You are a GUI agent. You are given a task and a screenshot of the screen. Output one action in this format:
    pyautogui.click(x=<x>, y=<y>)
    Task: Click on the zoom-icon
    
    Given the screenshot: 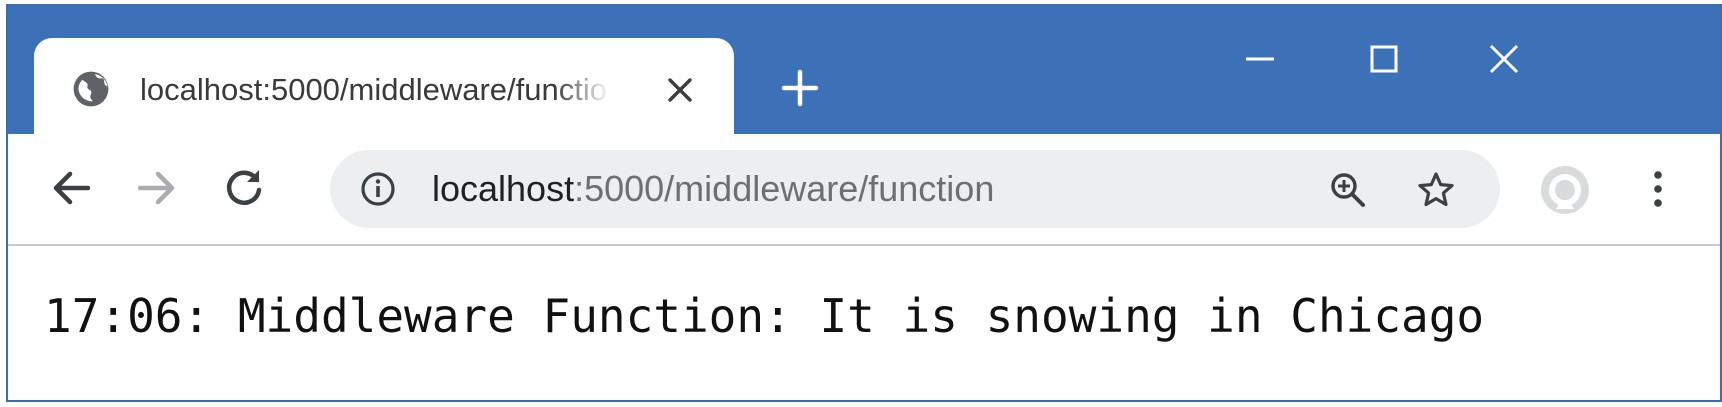 What is the action you would take?
    pyautogui.click(x=1348, y=190)
    